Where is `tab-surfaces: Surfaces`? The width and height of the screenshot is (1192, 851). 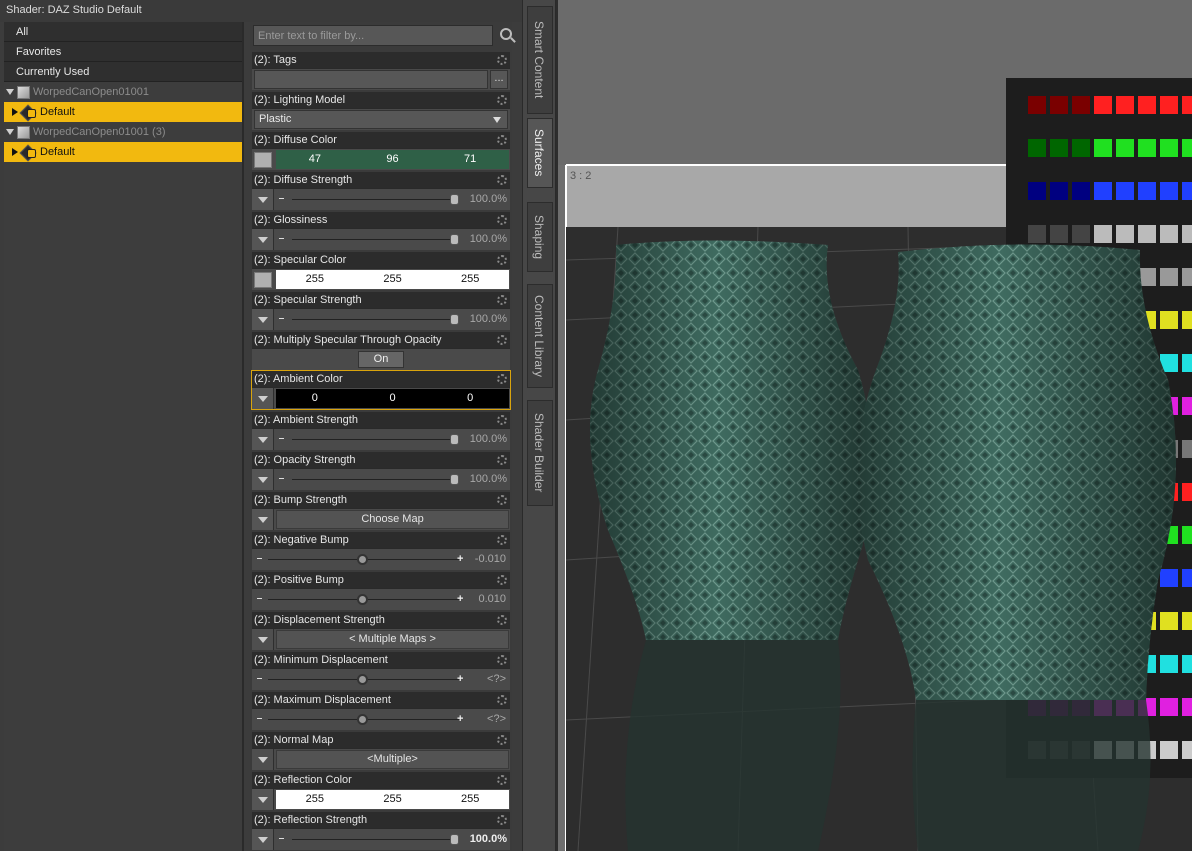
tab-surfaces: Surfaces is located at coordinates (540, 153).